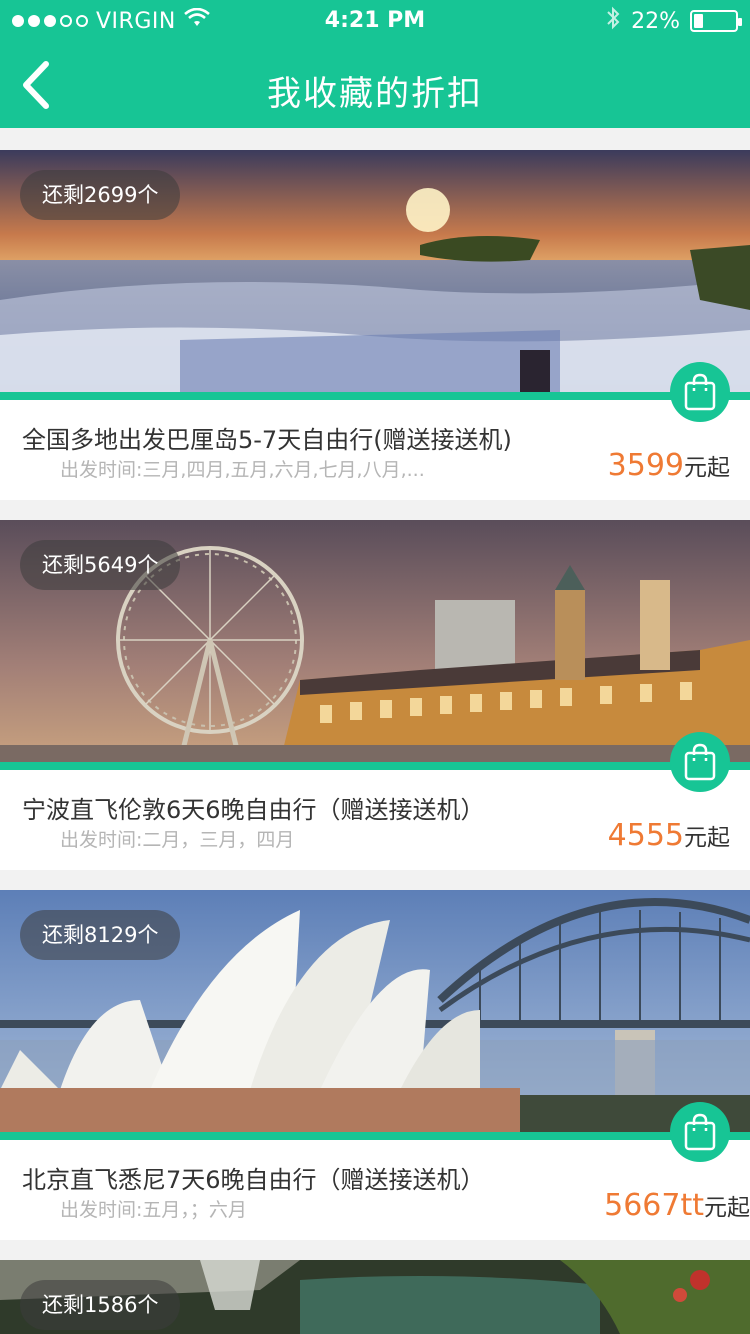  What do you see at coordinates (645, 835) in the screenshot?
I see `price-value: 4555` at bounding box center [645, 835].